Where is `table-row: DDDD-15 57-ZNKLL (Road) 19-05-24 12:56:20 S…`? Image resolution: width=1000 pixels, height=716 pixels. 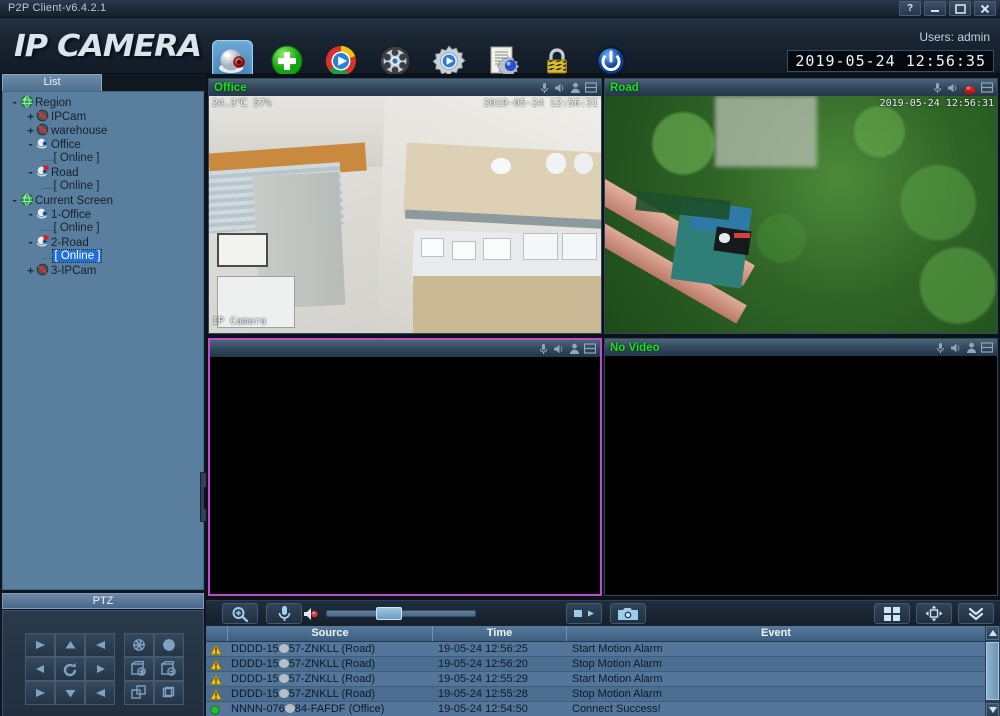
table-row: DDDD-15 57-ZNKLL (Road) 19-05-24 12:56:20 S… is located at coordinates (595, 664).